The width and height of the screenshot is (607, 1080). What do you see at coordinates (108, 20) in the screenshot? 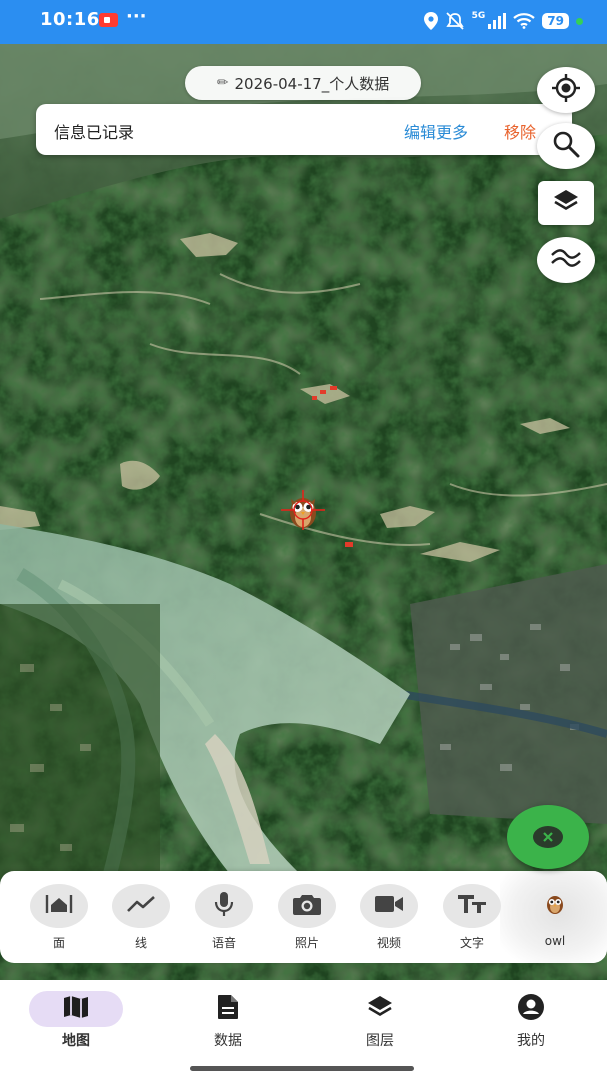
I see `recording-icon` at bounding box center [108, 20].